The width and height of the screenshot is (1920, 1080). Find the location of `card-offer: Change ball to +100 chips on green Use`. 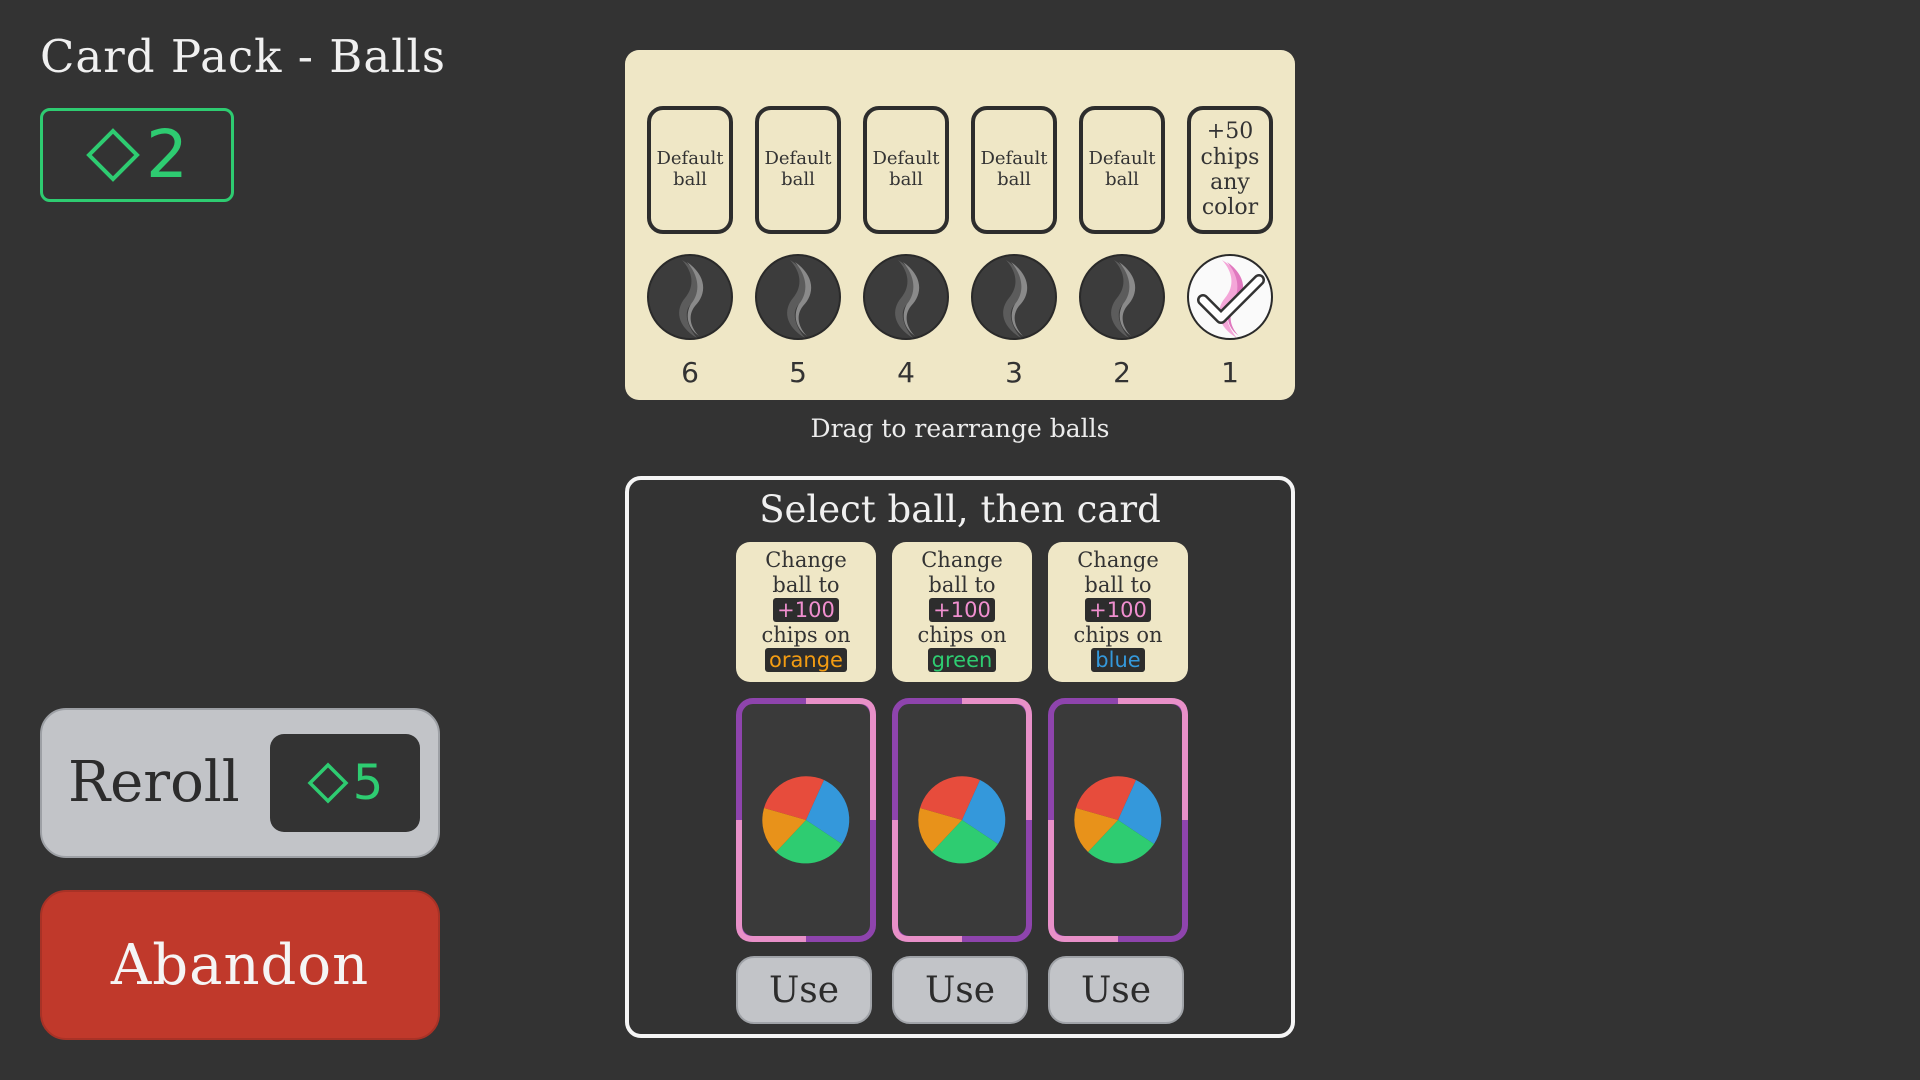

card-offer: Change ball to +100 chips on green Use is located at coordinates (962, 783).